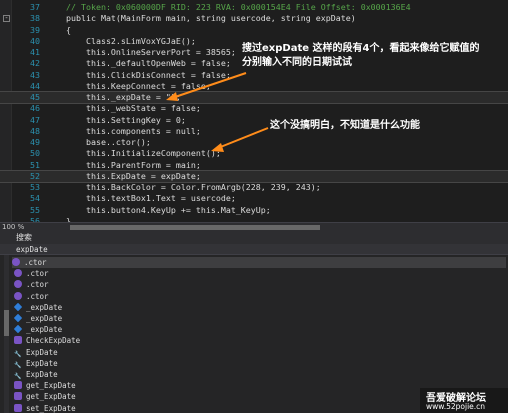  I want to click on annotation-arrows, so click(217, 112).